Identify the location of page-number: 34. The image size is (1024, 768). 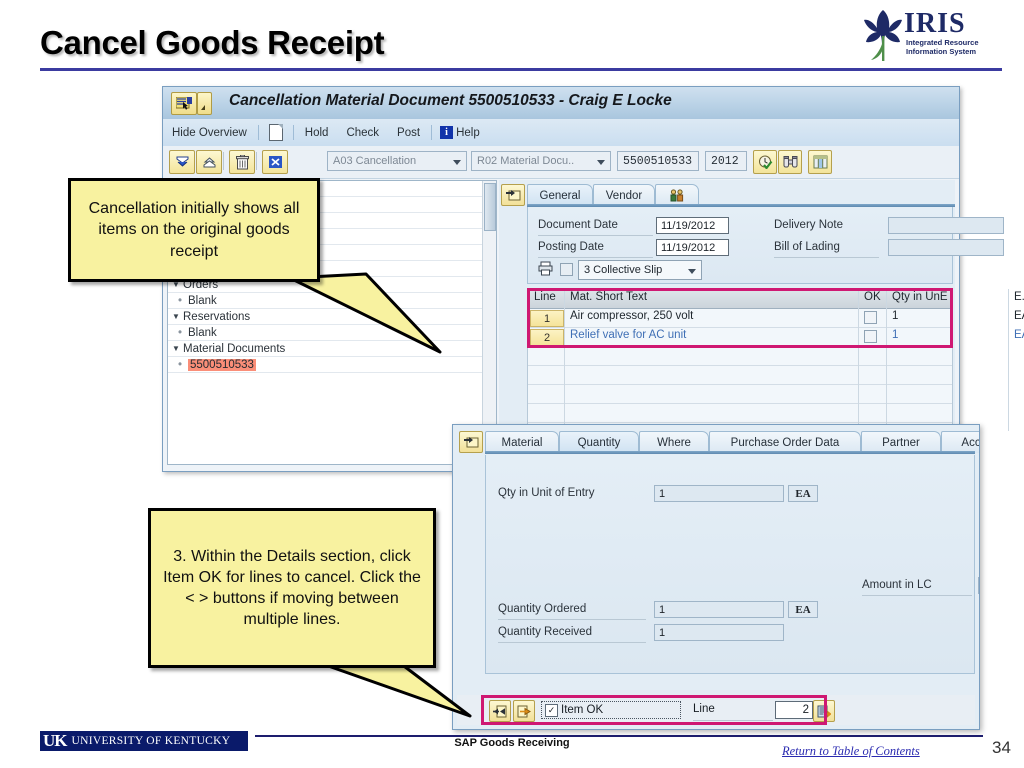
(1001, 747).